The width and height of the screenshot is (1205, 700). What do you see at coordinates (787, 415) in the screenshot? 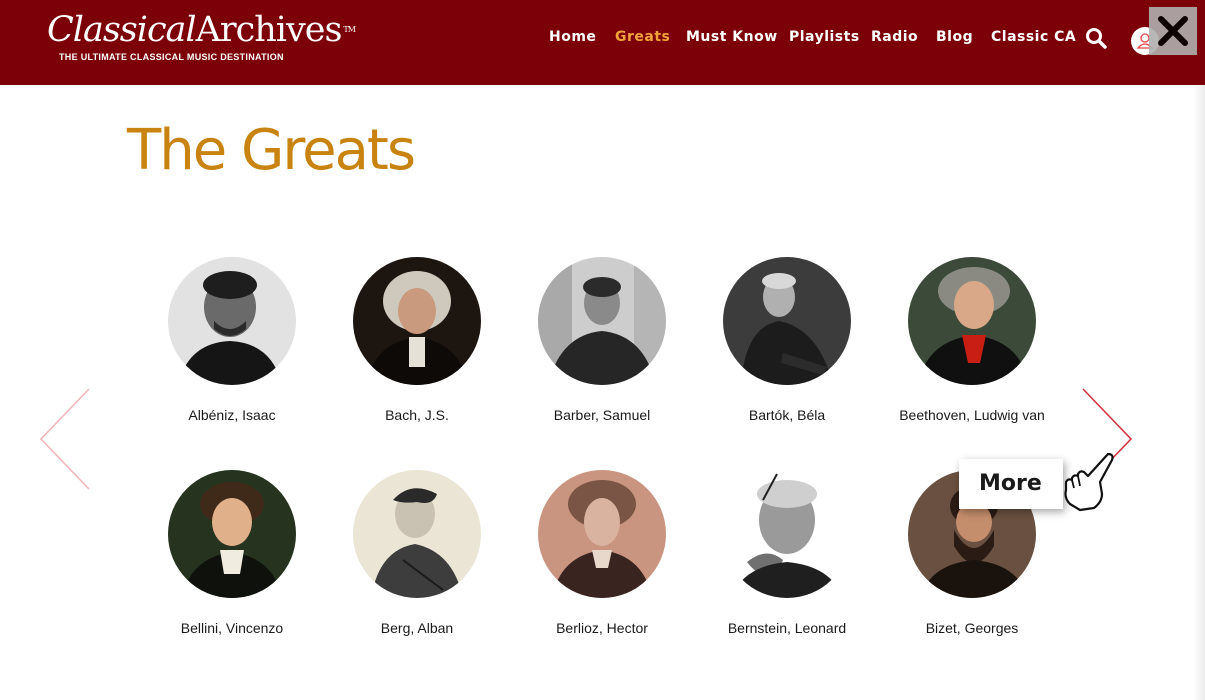
I see `composer-name: Bartók, Béla` at bounding box center [787, 415].